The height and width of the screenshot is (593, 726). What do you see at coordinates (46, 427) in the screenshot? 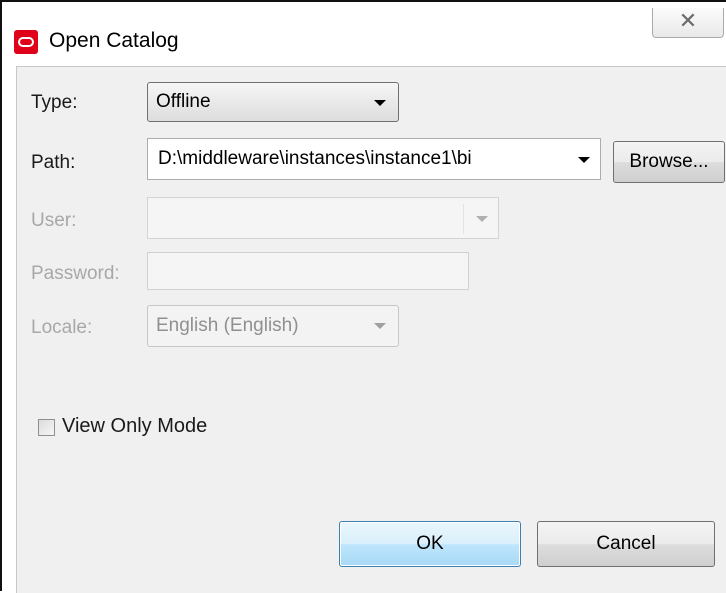
I see `view-only-checkbox` at bounding box center [46, 427].